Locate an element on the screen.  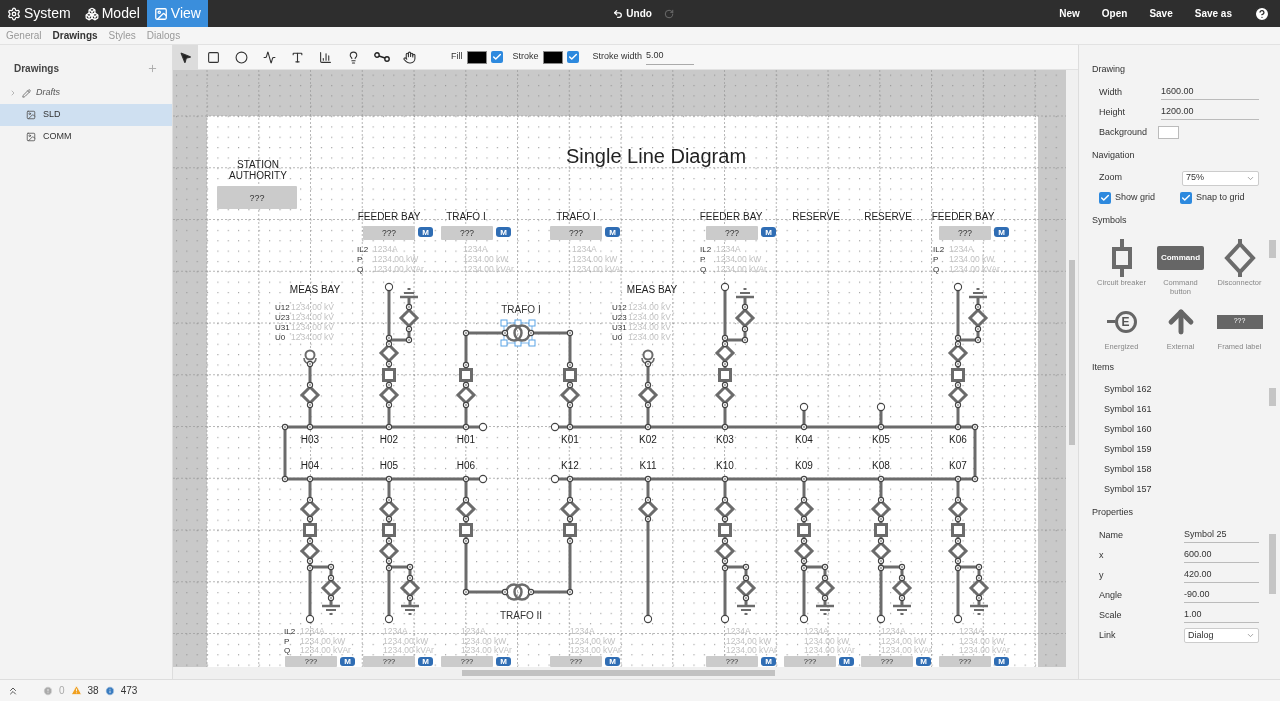
section-title: Navigation is located at coordinates (1114, 155).